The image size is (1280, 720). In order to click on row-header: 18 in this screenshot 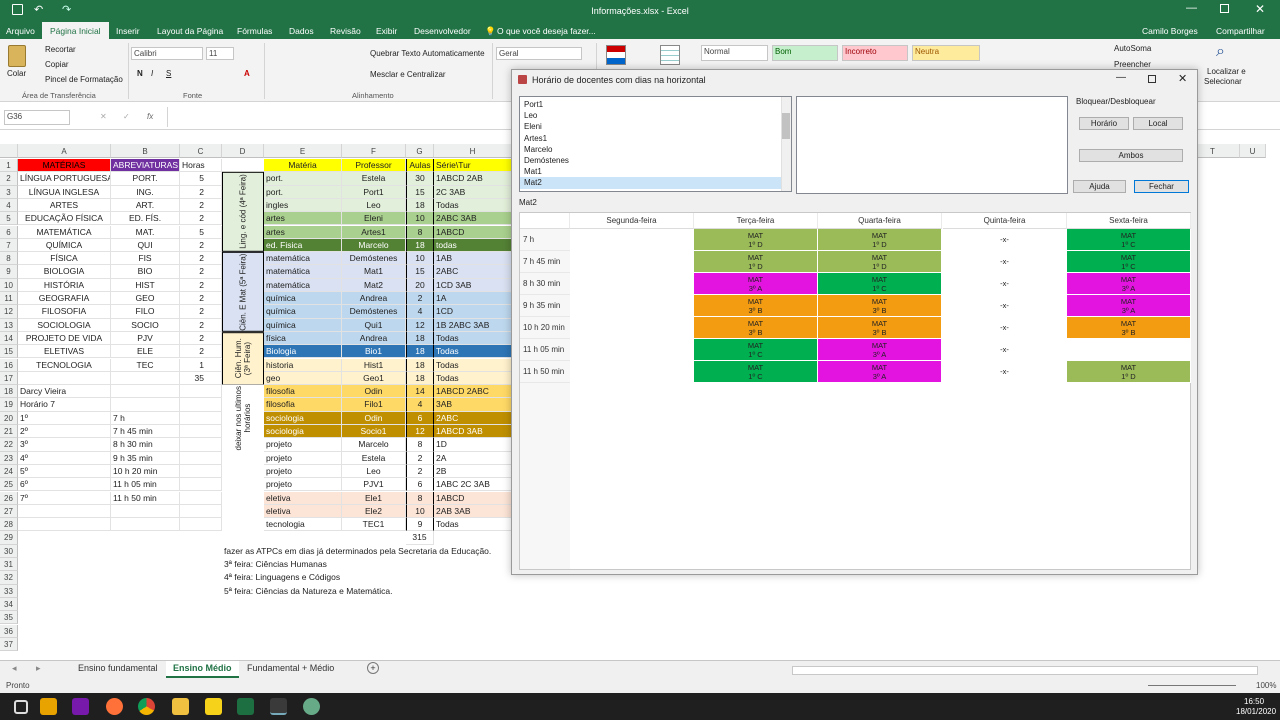, I will do `click(9, 392)`.